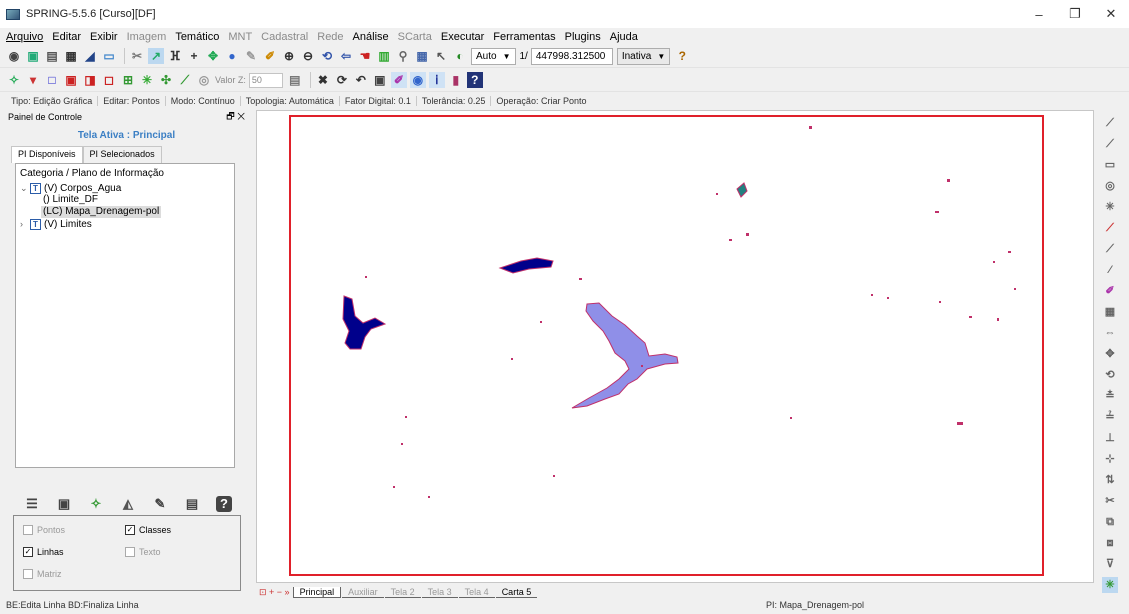 This screenshot has height=614, width=1129. What do you see at coordinates (137, 56) in the screenshot?
I see `scissors-icon: ✂` at bounding box center [137, 56].